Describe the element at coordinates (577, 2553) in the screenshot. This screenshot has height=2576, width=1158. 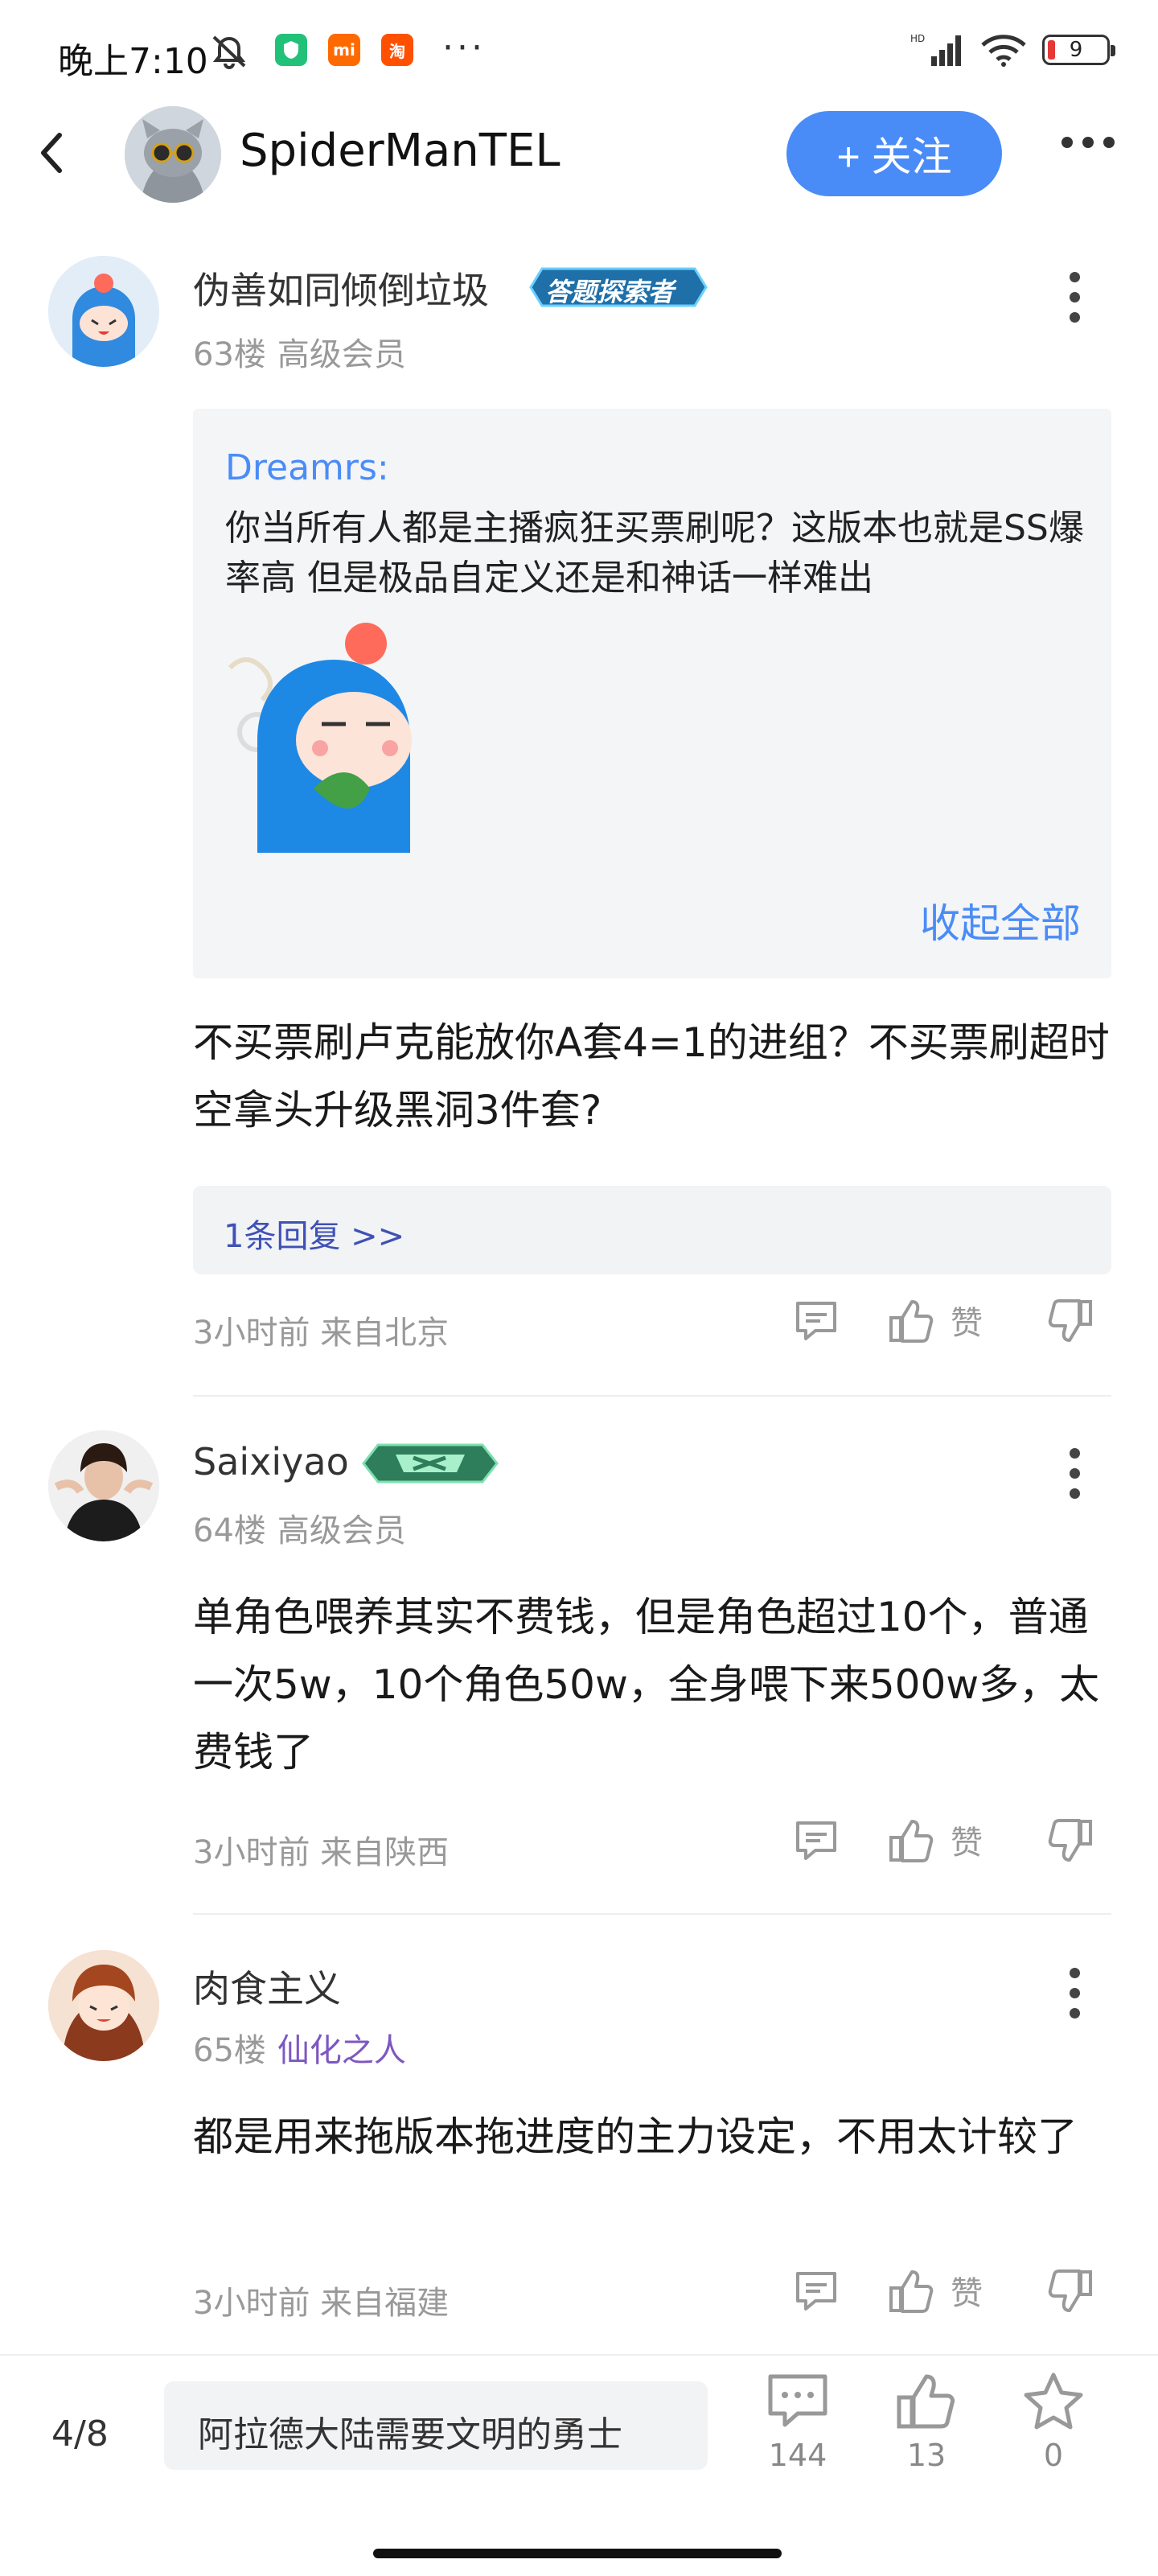
I see `home-indicator` at that location.